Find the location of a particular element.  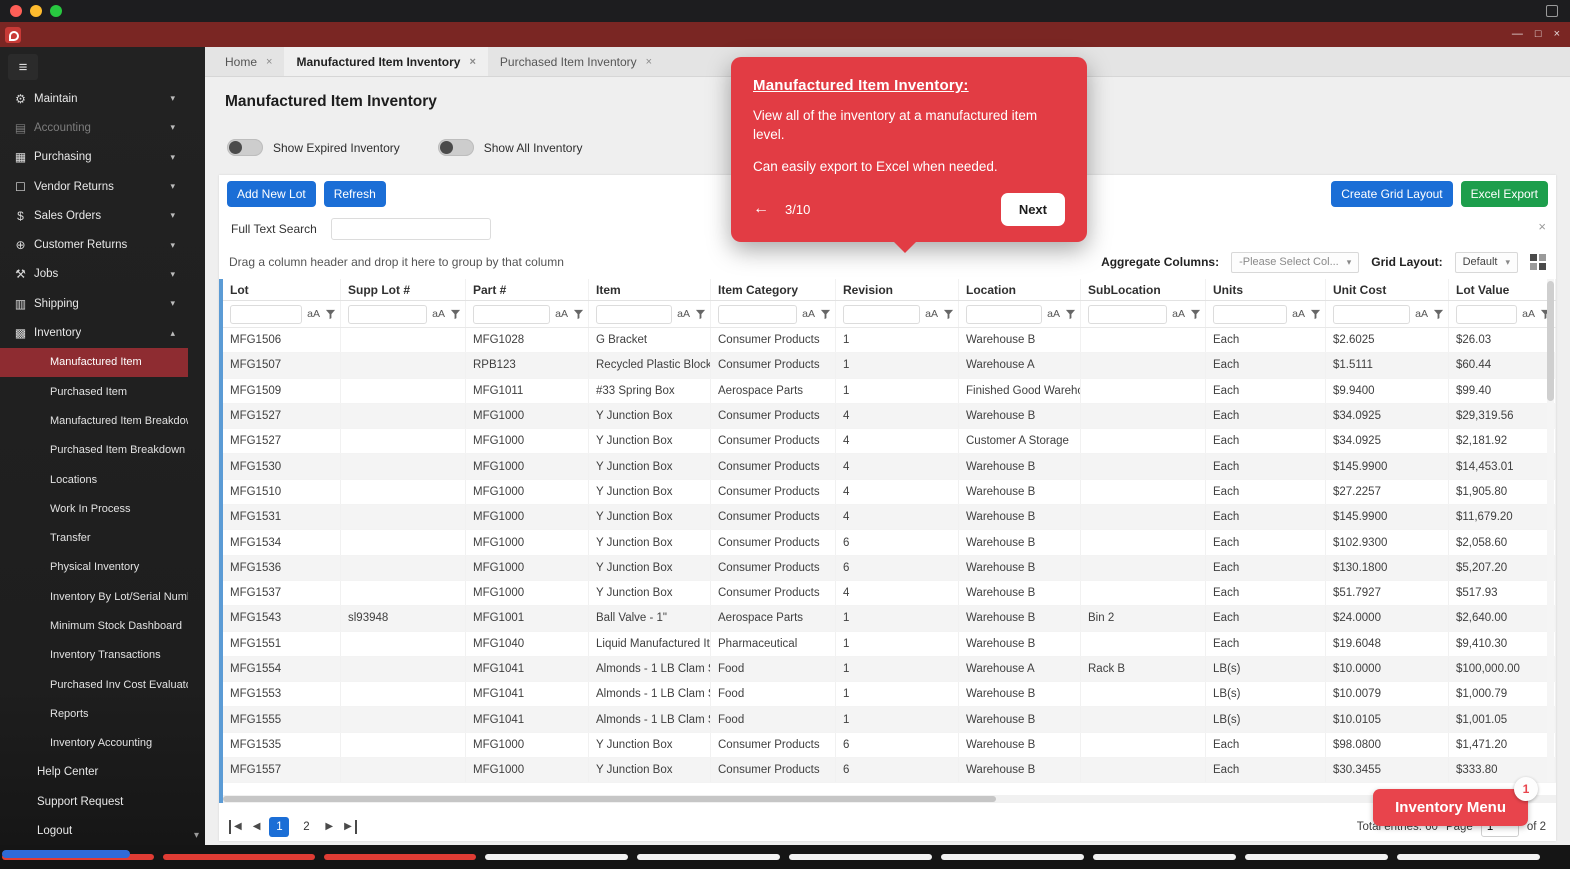

column-header-part: Part # is located at coordinates (527, 289).